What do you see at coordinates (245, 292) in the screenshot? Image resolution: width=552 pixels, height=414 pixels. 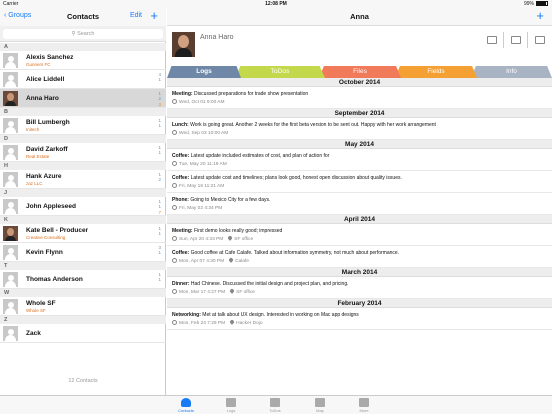 I see `log-place: SF office` at bounding box center [245, 292].